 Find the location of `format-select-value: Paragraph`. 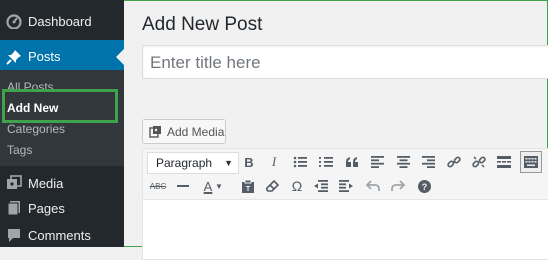

format-select-value: Paragraph is located at coordinates (184, 163).